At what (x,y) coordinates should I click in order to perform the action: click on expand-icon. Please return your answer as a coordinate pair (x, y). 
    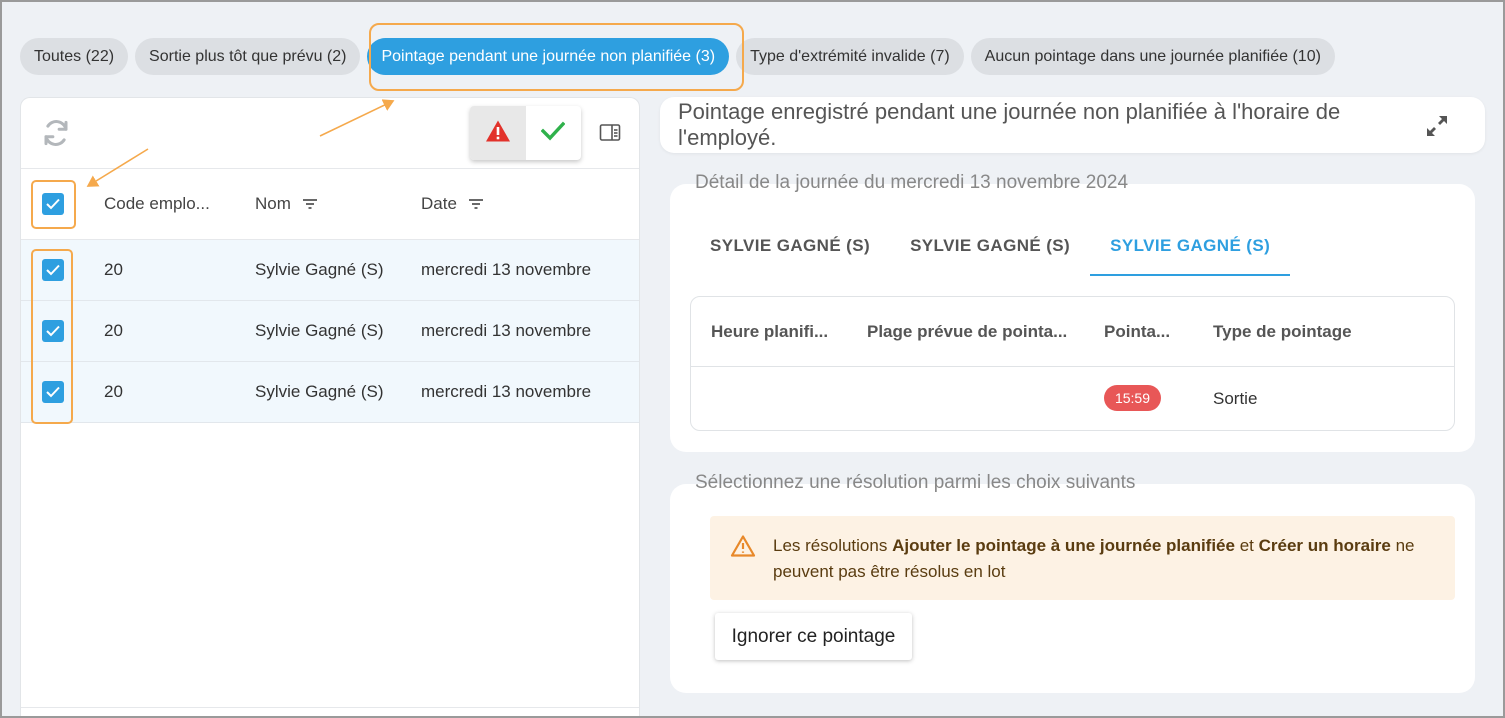
    Looking at the image, I should click on (1437, 126).